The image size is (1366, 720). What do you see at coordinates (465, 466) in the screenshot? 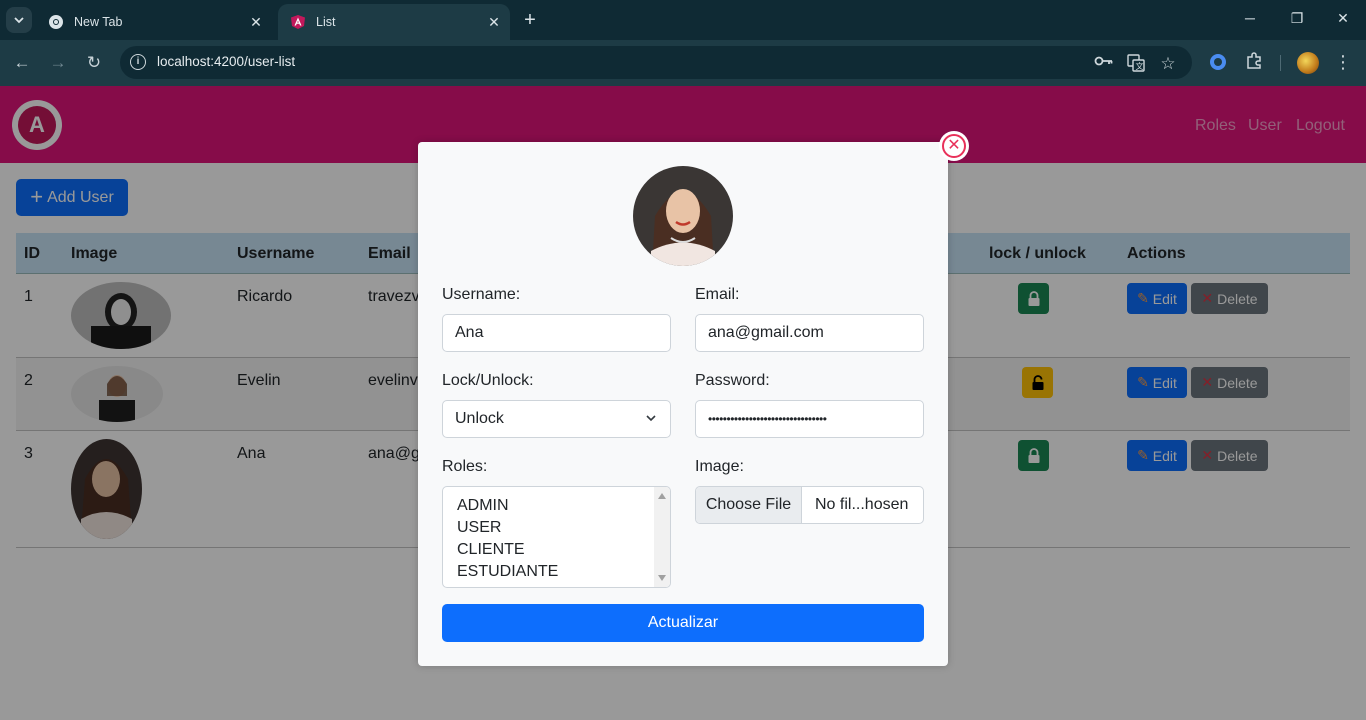
I see `roles-label: Roles:` at bounding box center [465, 466].